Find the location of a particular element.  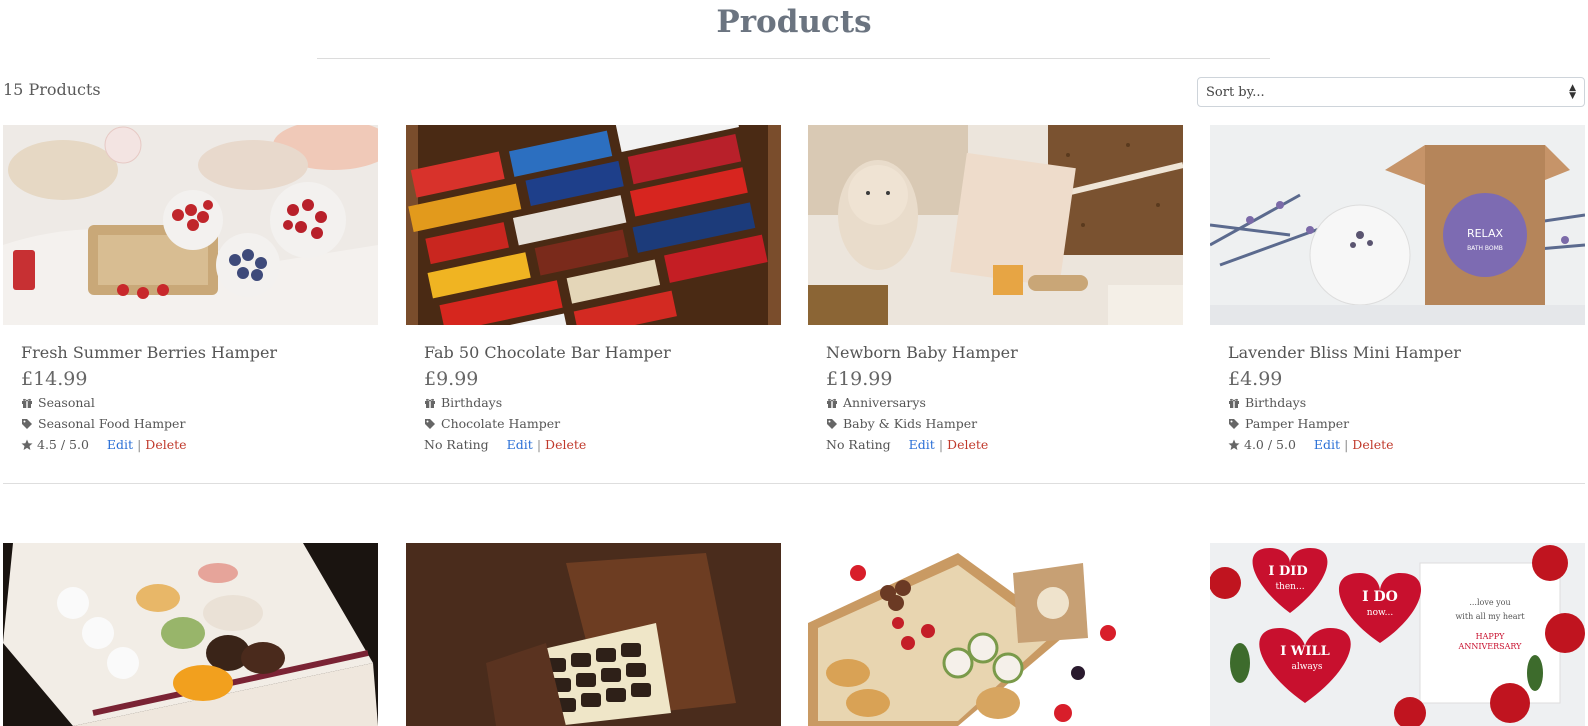

product-name: Newborn Baby Hamper is located at coordinates (995, 352).